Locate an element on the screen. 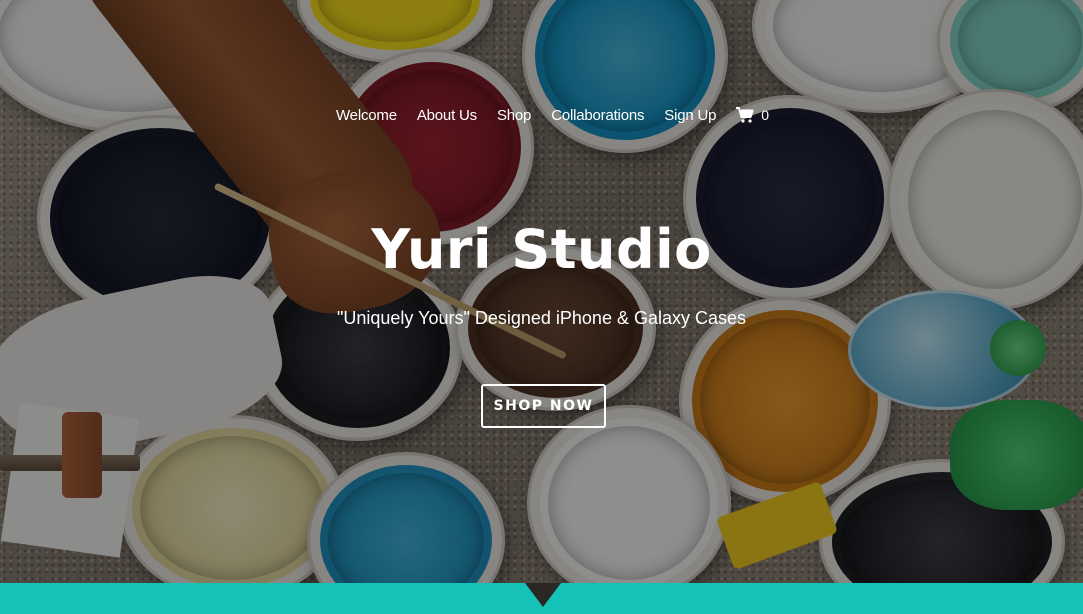  nav-item-sign-up: Sign Up is located at coordinates (690, 115).